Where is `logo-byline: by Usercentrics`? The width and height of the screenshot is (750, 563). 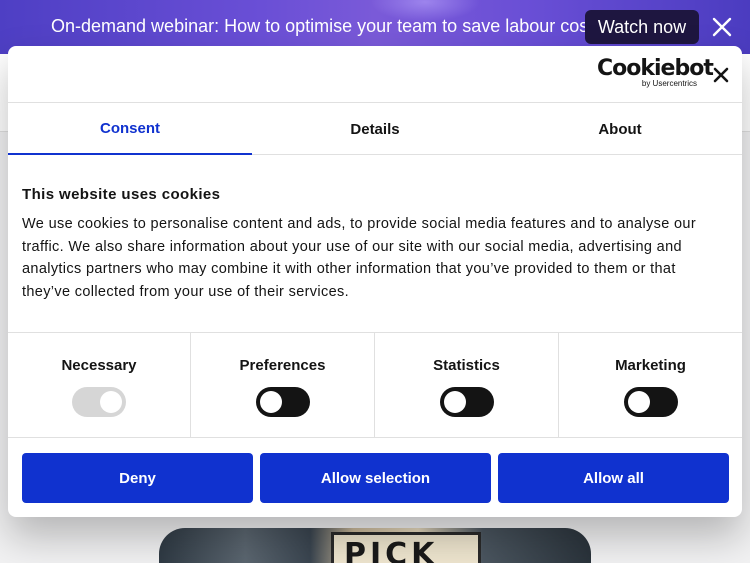
logo-byline: by Usercentrics is located at coordinates (669, 83).